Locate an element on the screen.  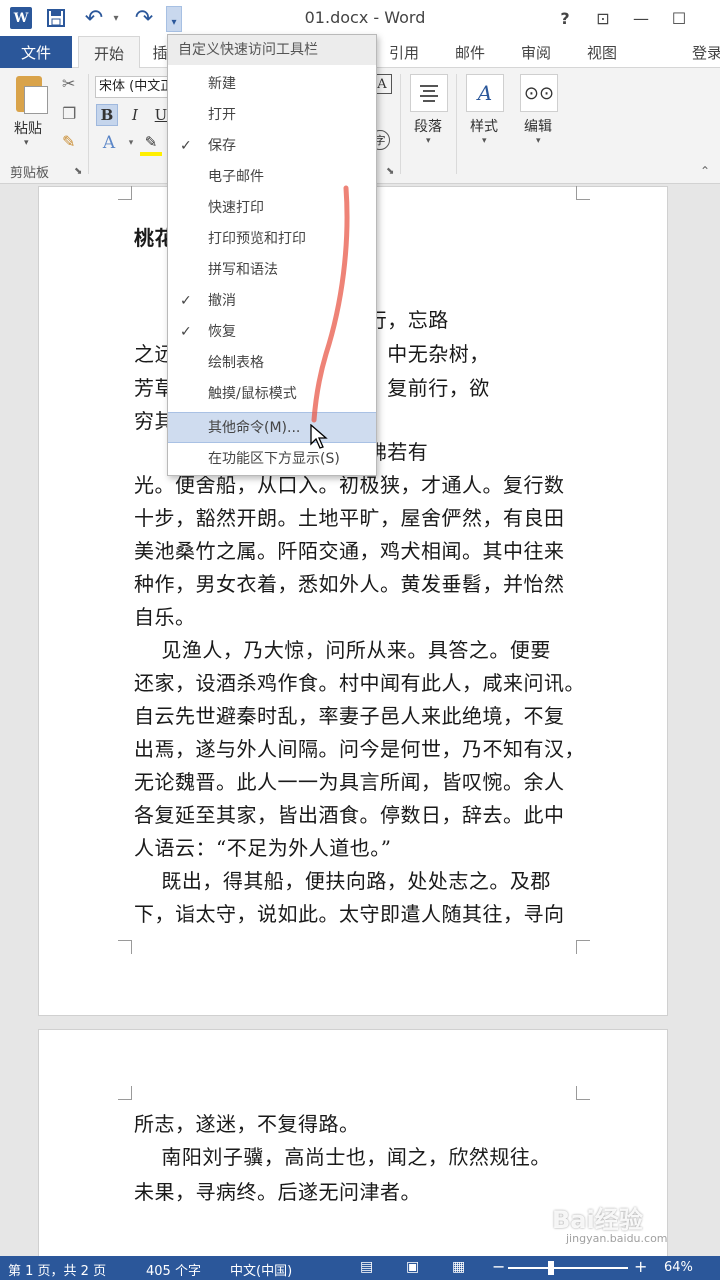
doc-line: 自乐。 is located at coordinates (165, 617).